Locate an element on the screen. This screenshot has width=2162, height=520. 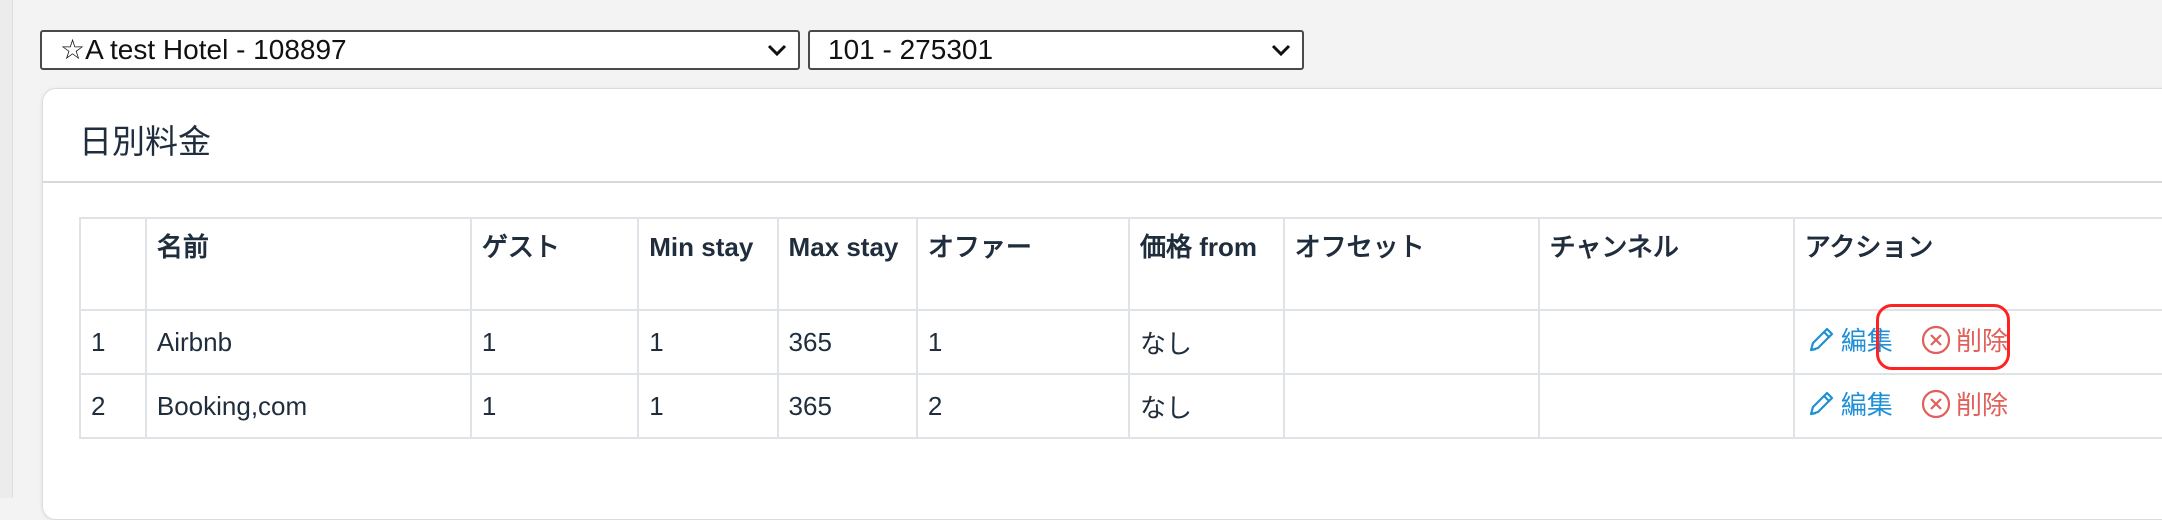
col-header-offer: オファー is located at coordinates (1022, 264).